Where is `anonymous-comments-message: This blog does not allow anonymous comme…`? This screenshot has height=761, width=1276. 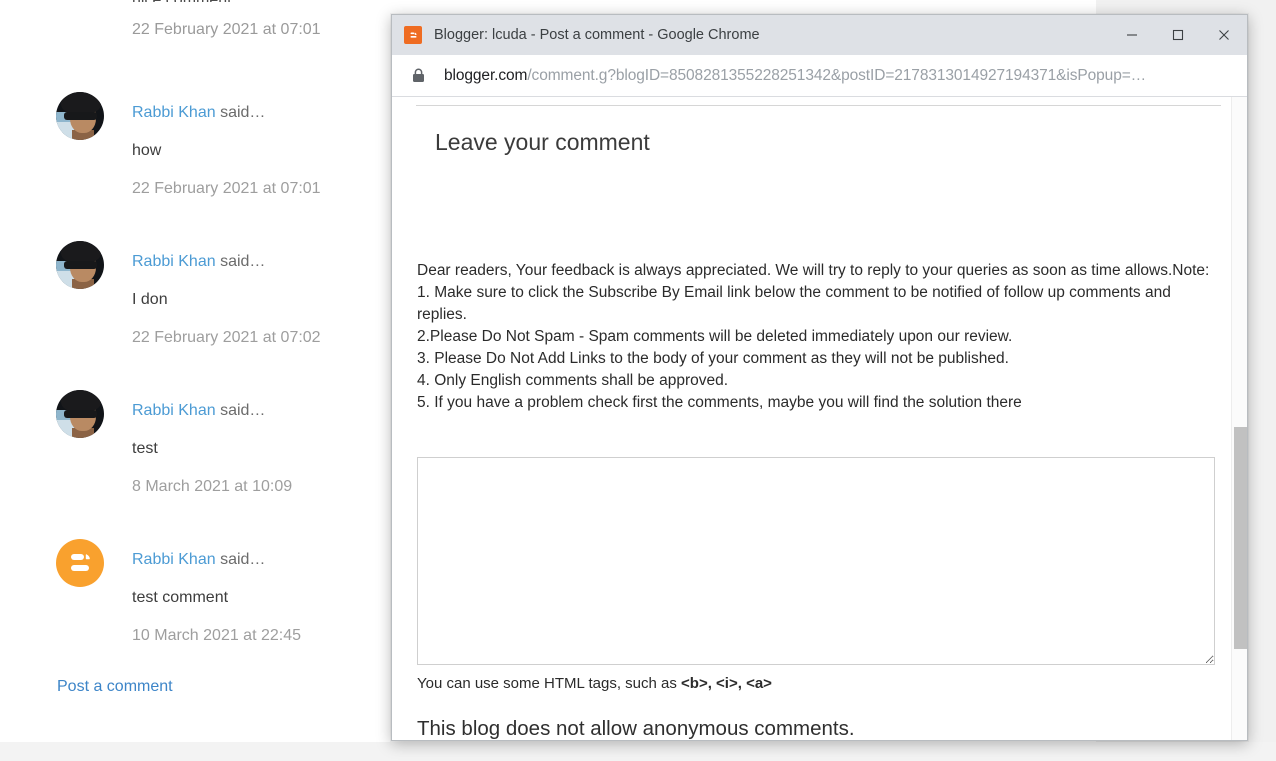
anonymous-comments-message: This blog does not allow anonymous comme… is located at coordinates (636, 728).